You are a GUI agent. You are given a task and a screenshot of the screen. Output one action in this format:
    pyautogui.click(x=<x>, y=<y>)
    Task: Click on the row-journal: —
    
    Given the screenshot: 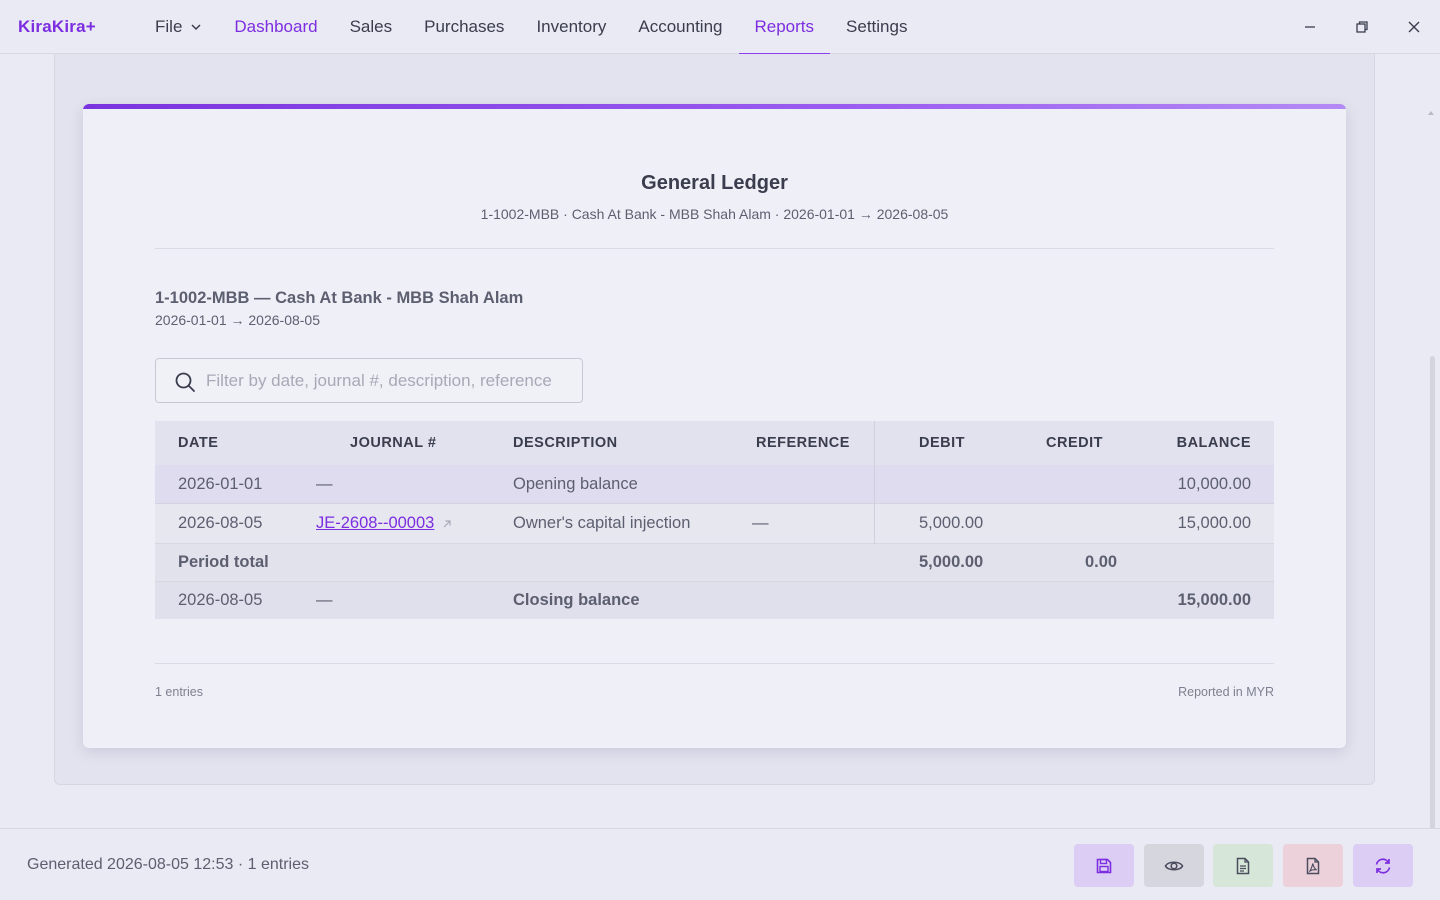 What is the action you would take?
    pyautogui.click(x=324, y=483)
    